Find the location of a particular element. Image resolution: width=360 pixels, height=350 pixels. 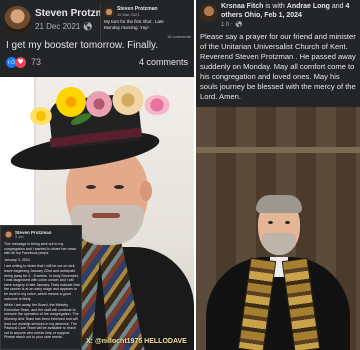

post-date: 21 Dec 2021 🌎︎ is located at coordinates (64, 26).